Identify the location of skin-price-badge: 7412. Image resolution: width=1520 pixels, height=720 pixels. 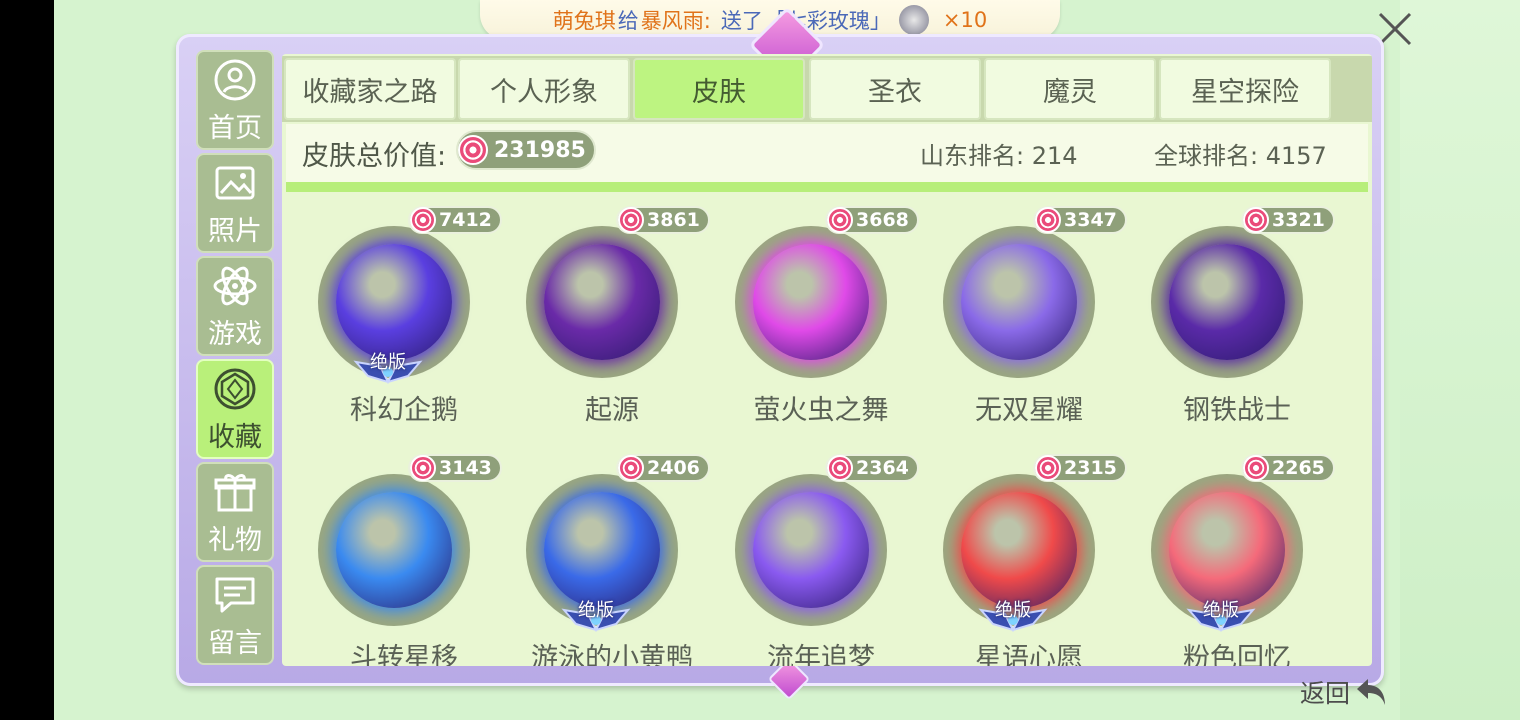
(455, 220).